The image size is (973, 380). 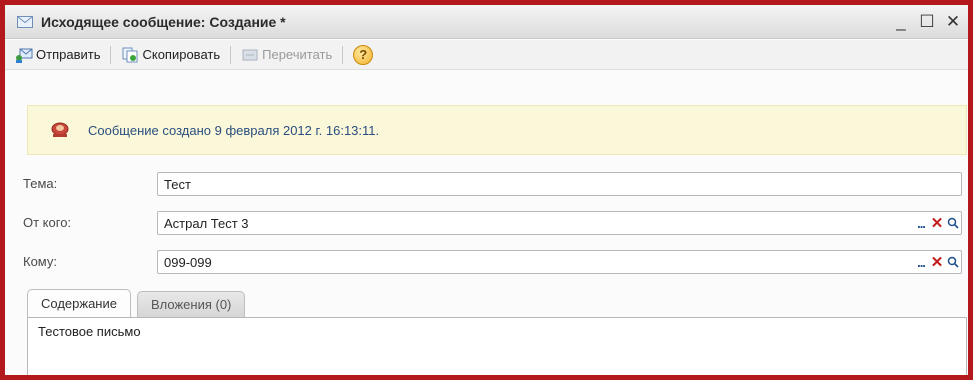 What do you see at coordinates (497, 346) in the screenshot?
I see `message-body-textarea: Тестовое письмо` at bounding box center [497, 346].